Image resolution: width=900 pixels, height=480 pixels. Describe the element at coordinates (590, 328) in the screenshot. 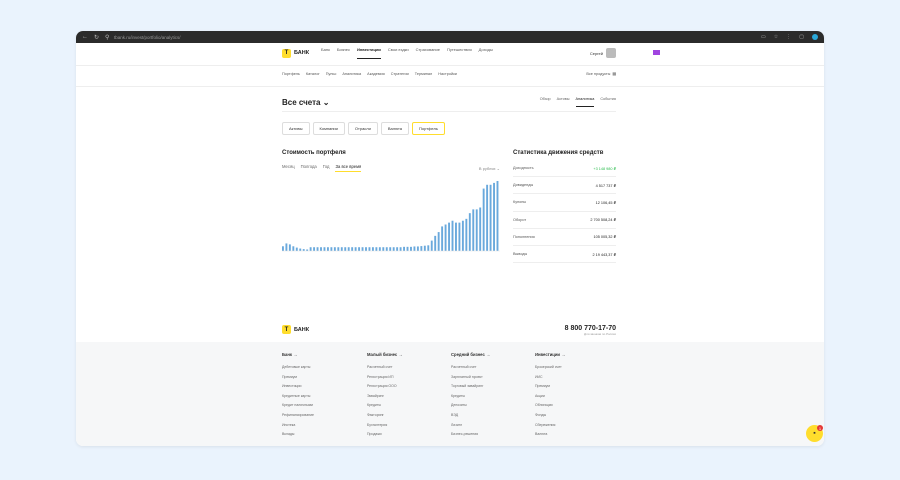

I see `phone-number: 8 800 770-17-70` at that location.